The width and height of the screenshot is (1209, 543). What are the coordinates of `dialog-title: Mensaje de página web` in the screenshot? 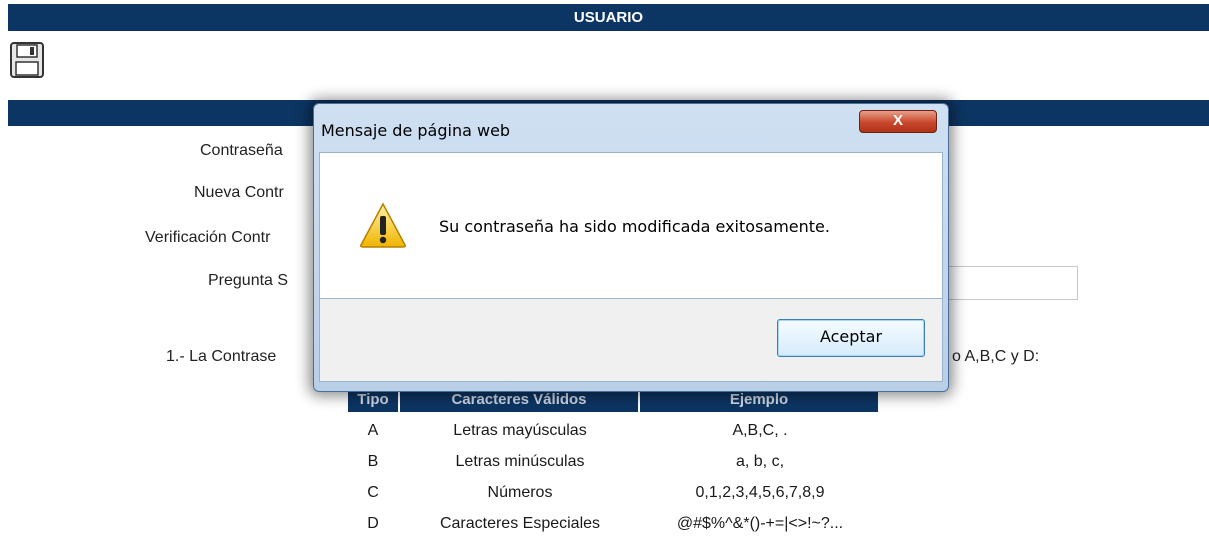 It's located at (416, 130).